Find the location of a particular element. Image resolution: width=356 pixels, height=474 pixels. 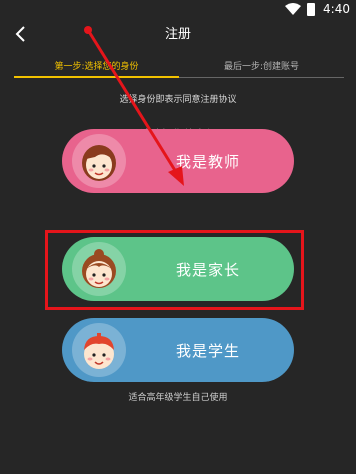

status-bar: 4:40 is located at coordinates (178, 9).